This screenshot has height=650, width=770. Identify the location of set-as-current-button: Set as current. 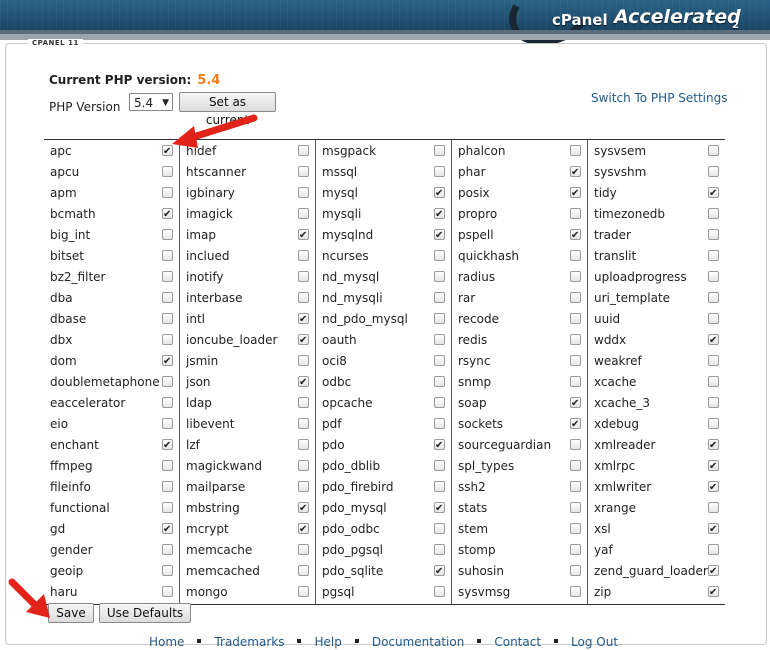
(227, 109).